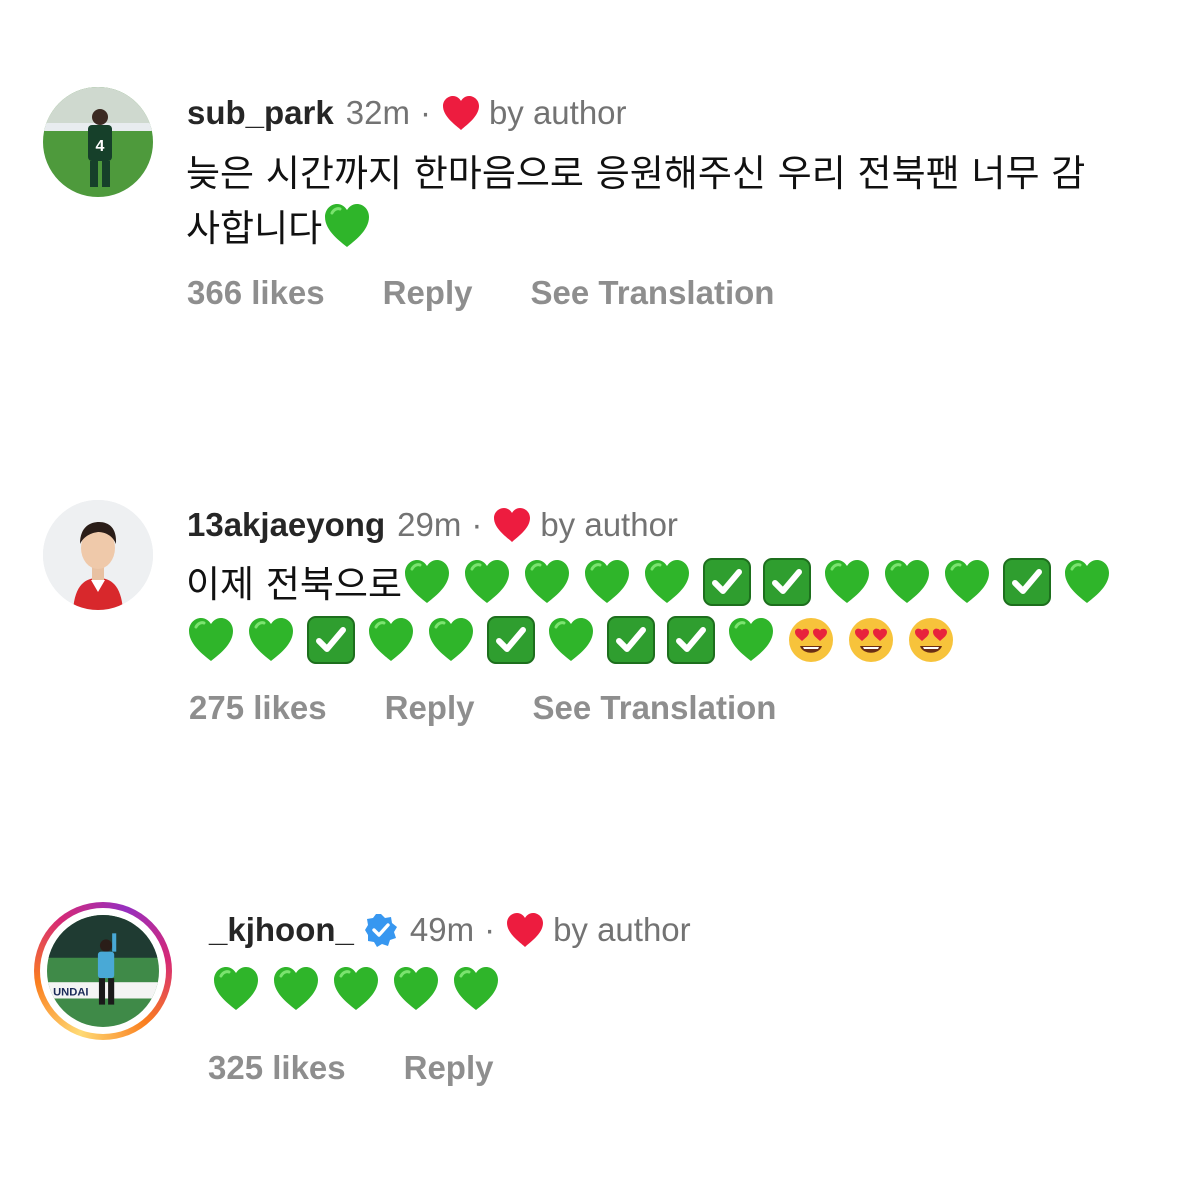 The height and width of the screenshot is (1200, 1200). I want to click on comment-text-line: 늦은 시간까지 한마음으로 응원해주신 우리 전북팬 너무 감, so click(636, 173).